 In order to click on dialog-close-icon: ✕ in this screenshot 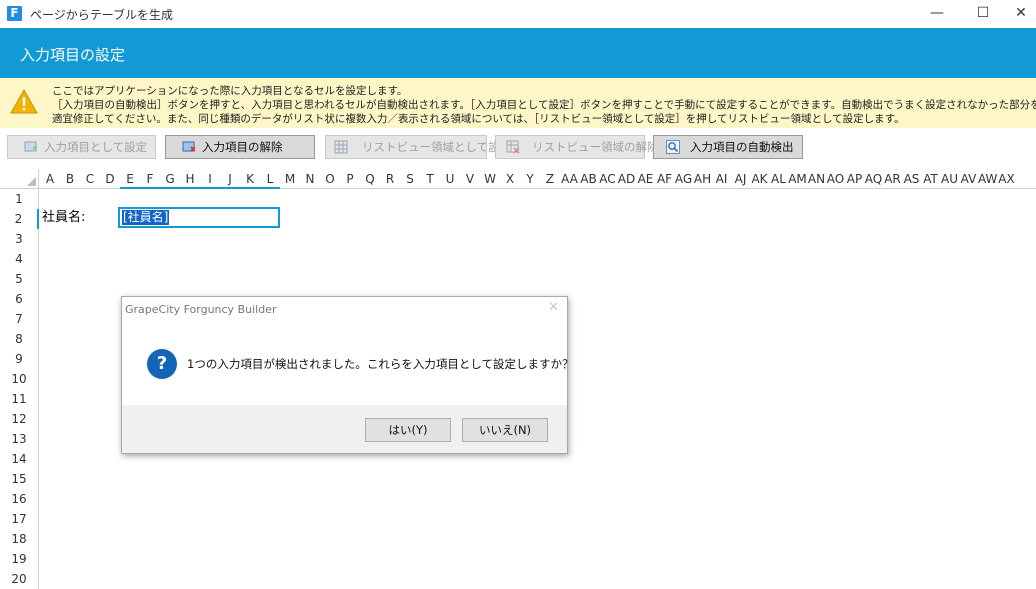, I will do `click(553, 307)`.